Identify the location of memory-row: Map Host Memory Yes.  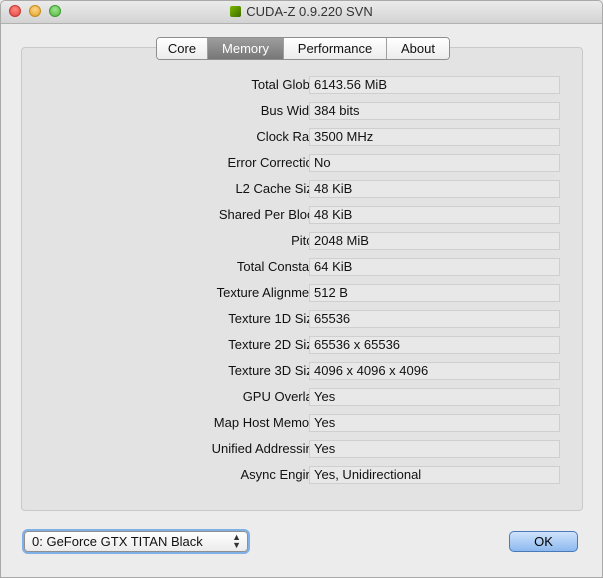
(303, 423).